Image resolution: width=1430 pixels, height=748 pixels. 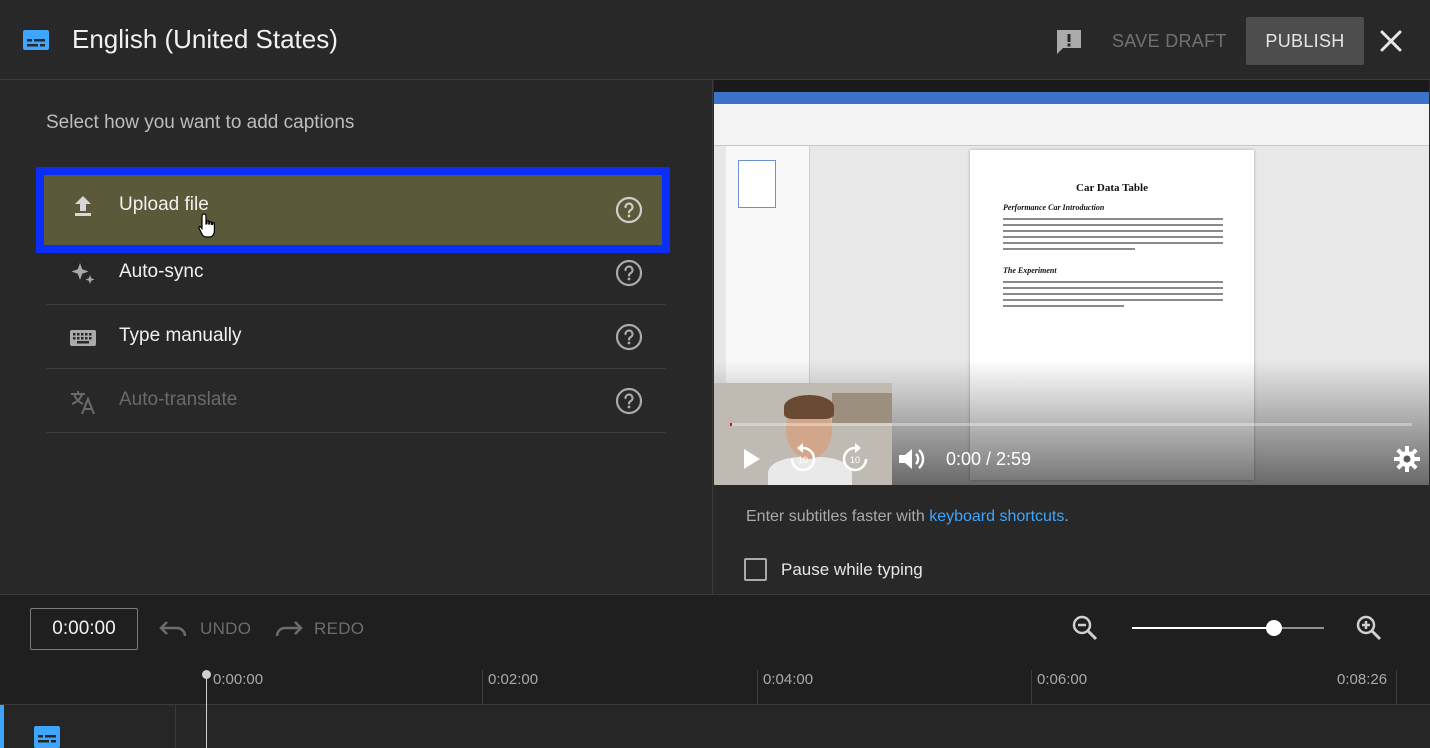 I want to click on upload-file-label: Upload file, so click(x=164, y=204).